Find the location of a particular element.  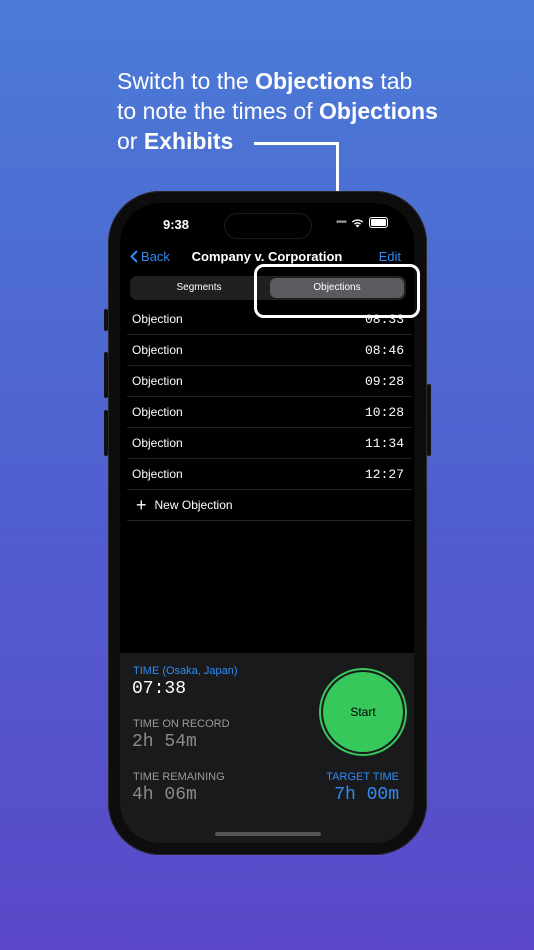

status-icons: •••• is located at coordinates (362, 222).